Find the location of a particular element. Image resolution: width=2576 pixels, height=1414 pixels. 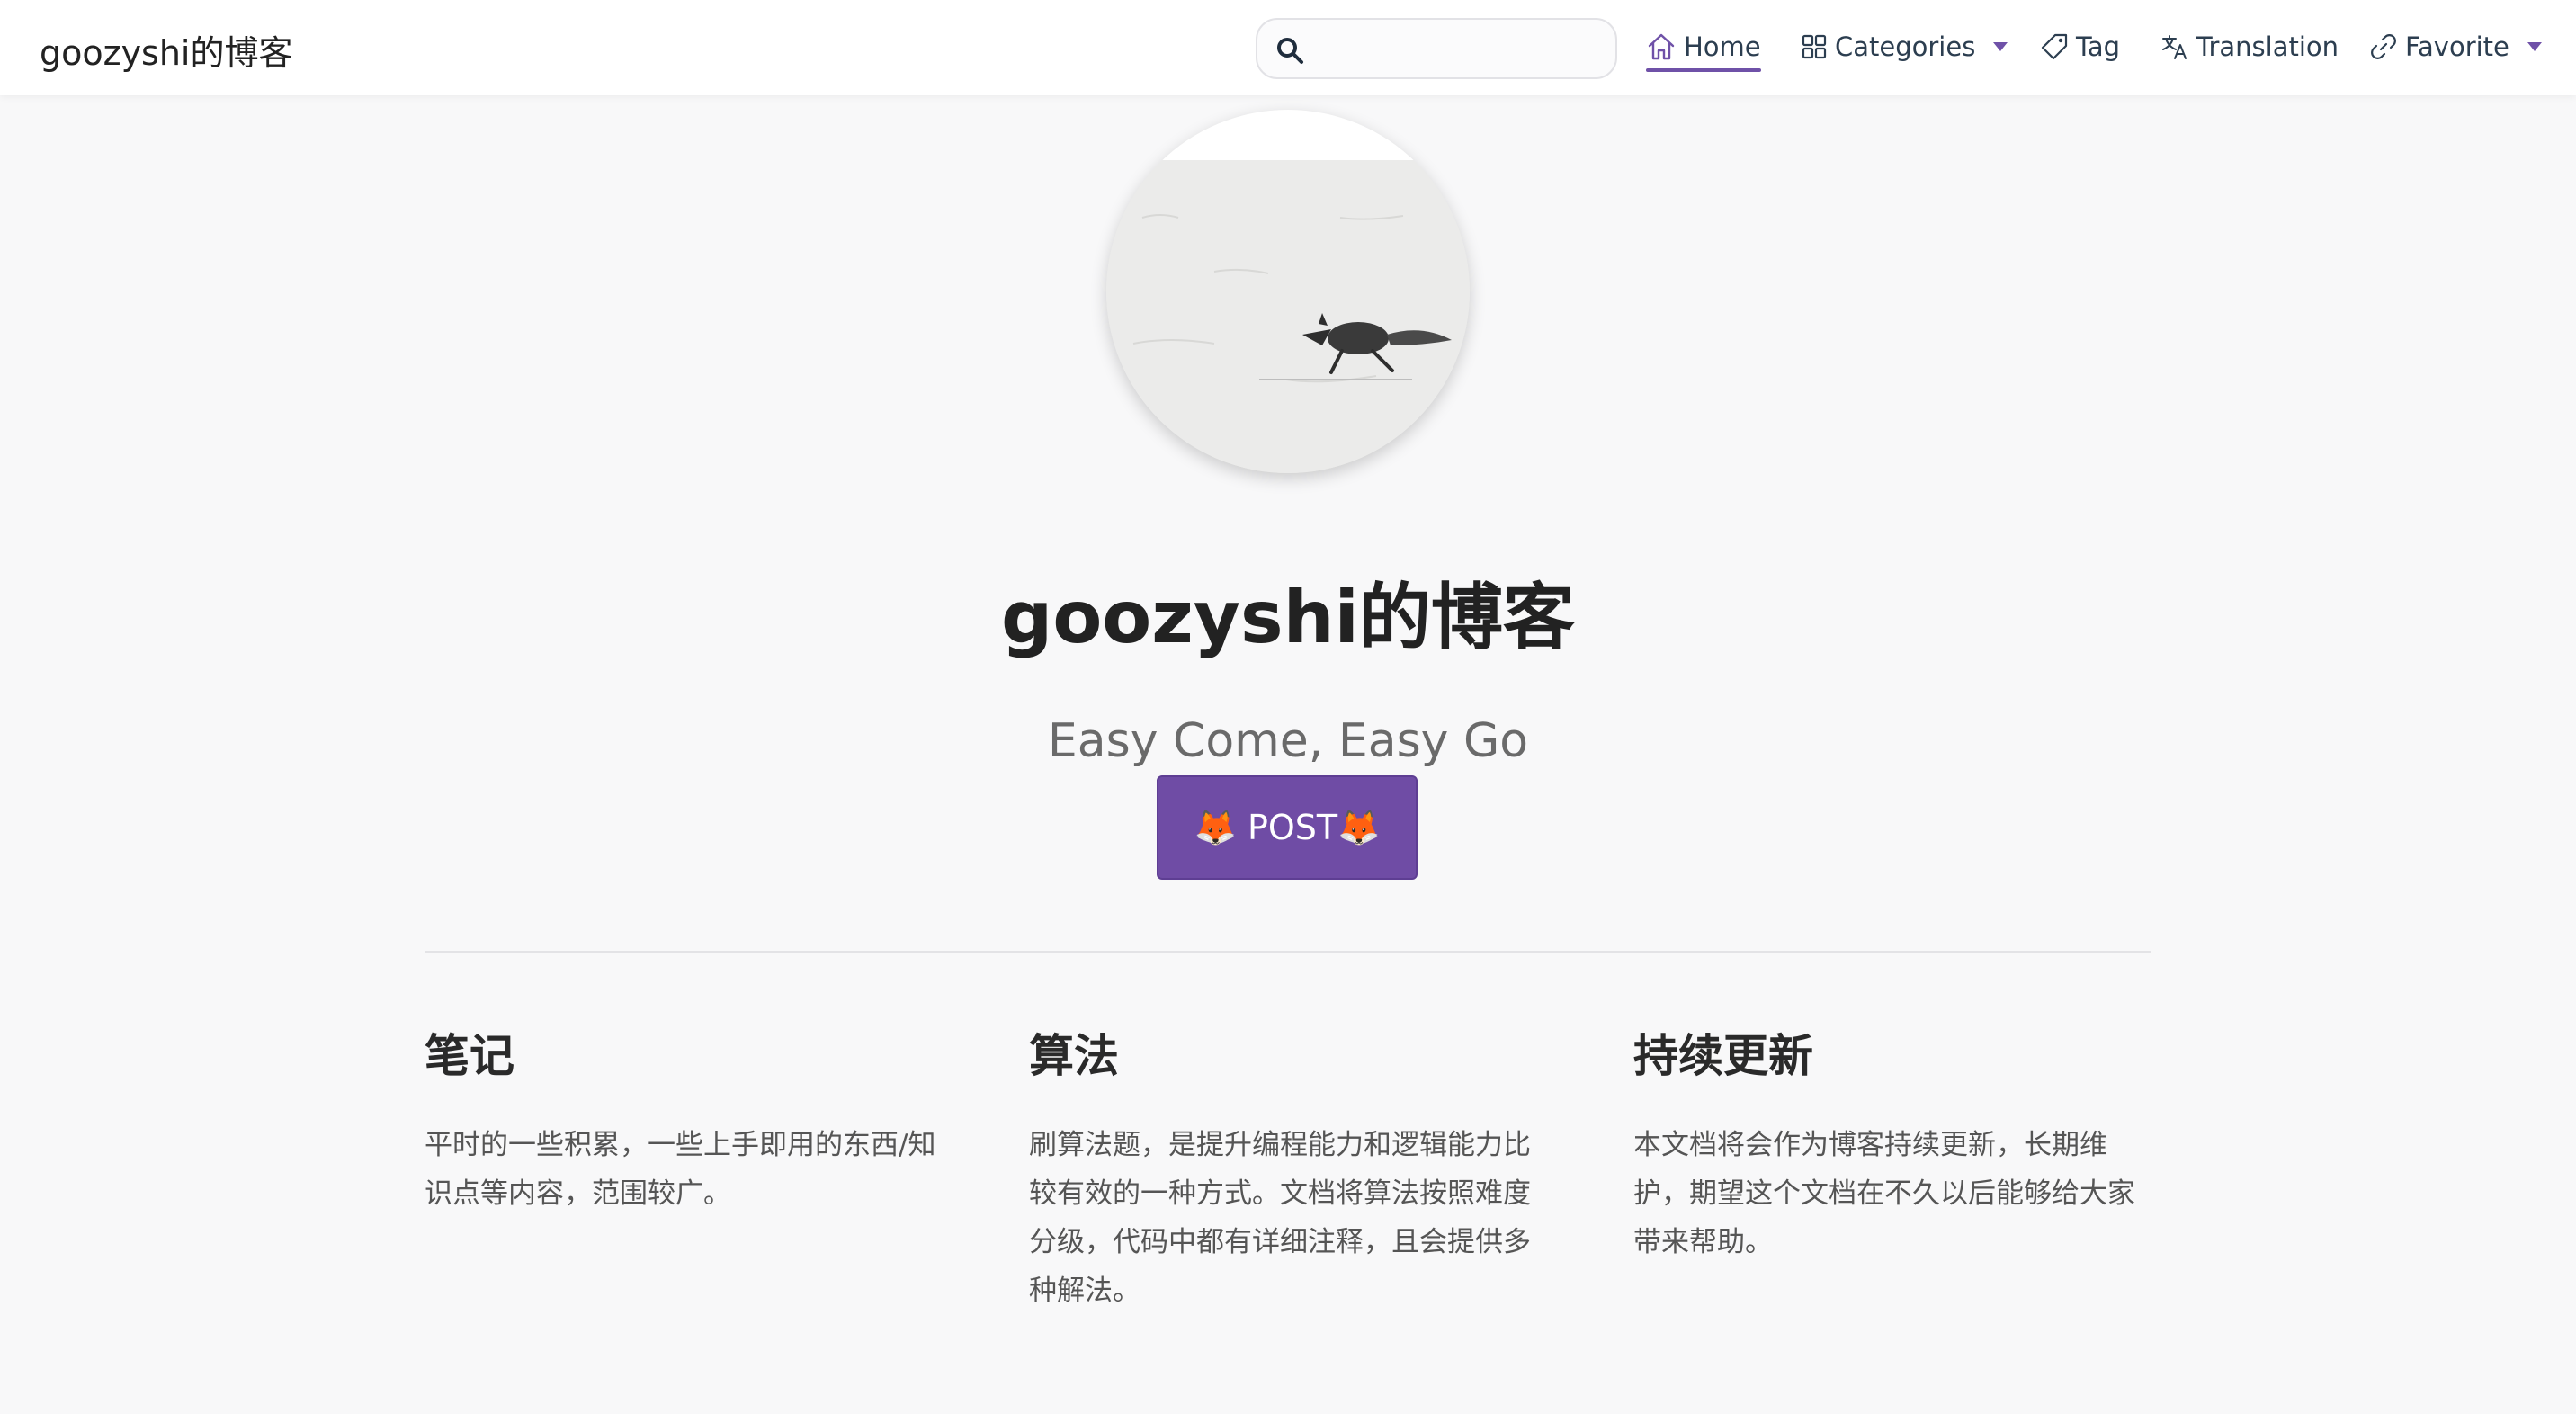

home-icon is located at coordinates (1661, 46).